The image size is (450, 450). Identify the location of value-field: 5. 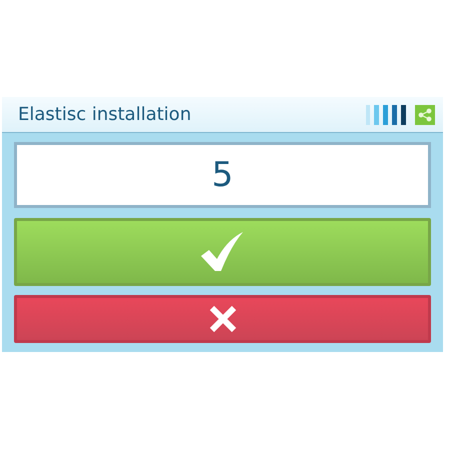
(222, 175).